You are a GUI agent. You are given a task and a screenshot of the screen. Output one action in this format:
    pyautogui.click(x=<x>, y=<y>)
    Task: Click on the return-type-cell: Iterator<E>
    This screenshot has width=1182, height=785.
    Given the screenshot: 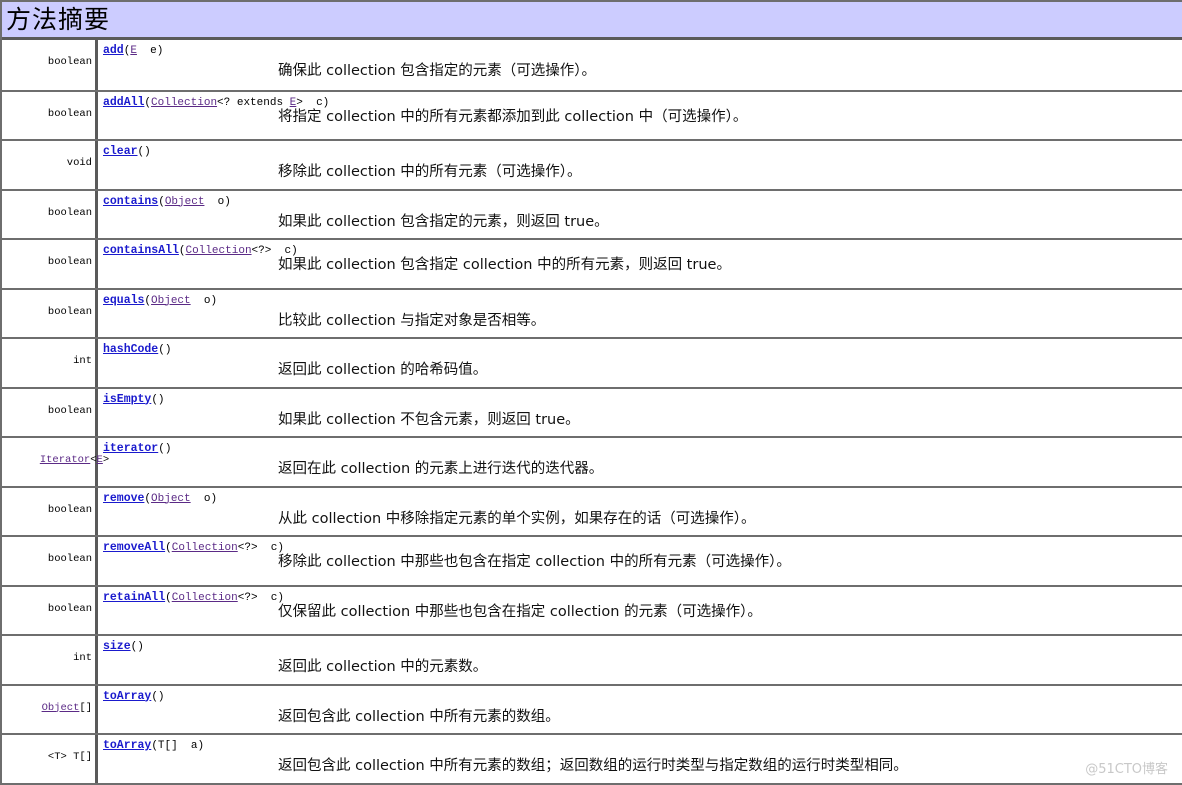 What is the action you would take?
    pyautogui.click(x=55, y=462)
    